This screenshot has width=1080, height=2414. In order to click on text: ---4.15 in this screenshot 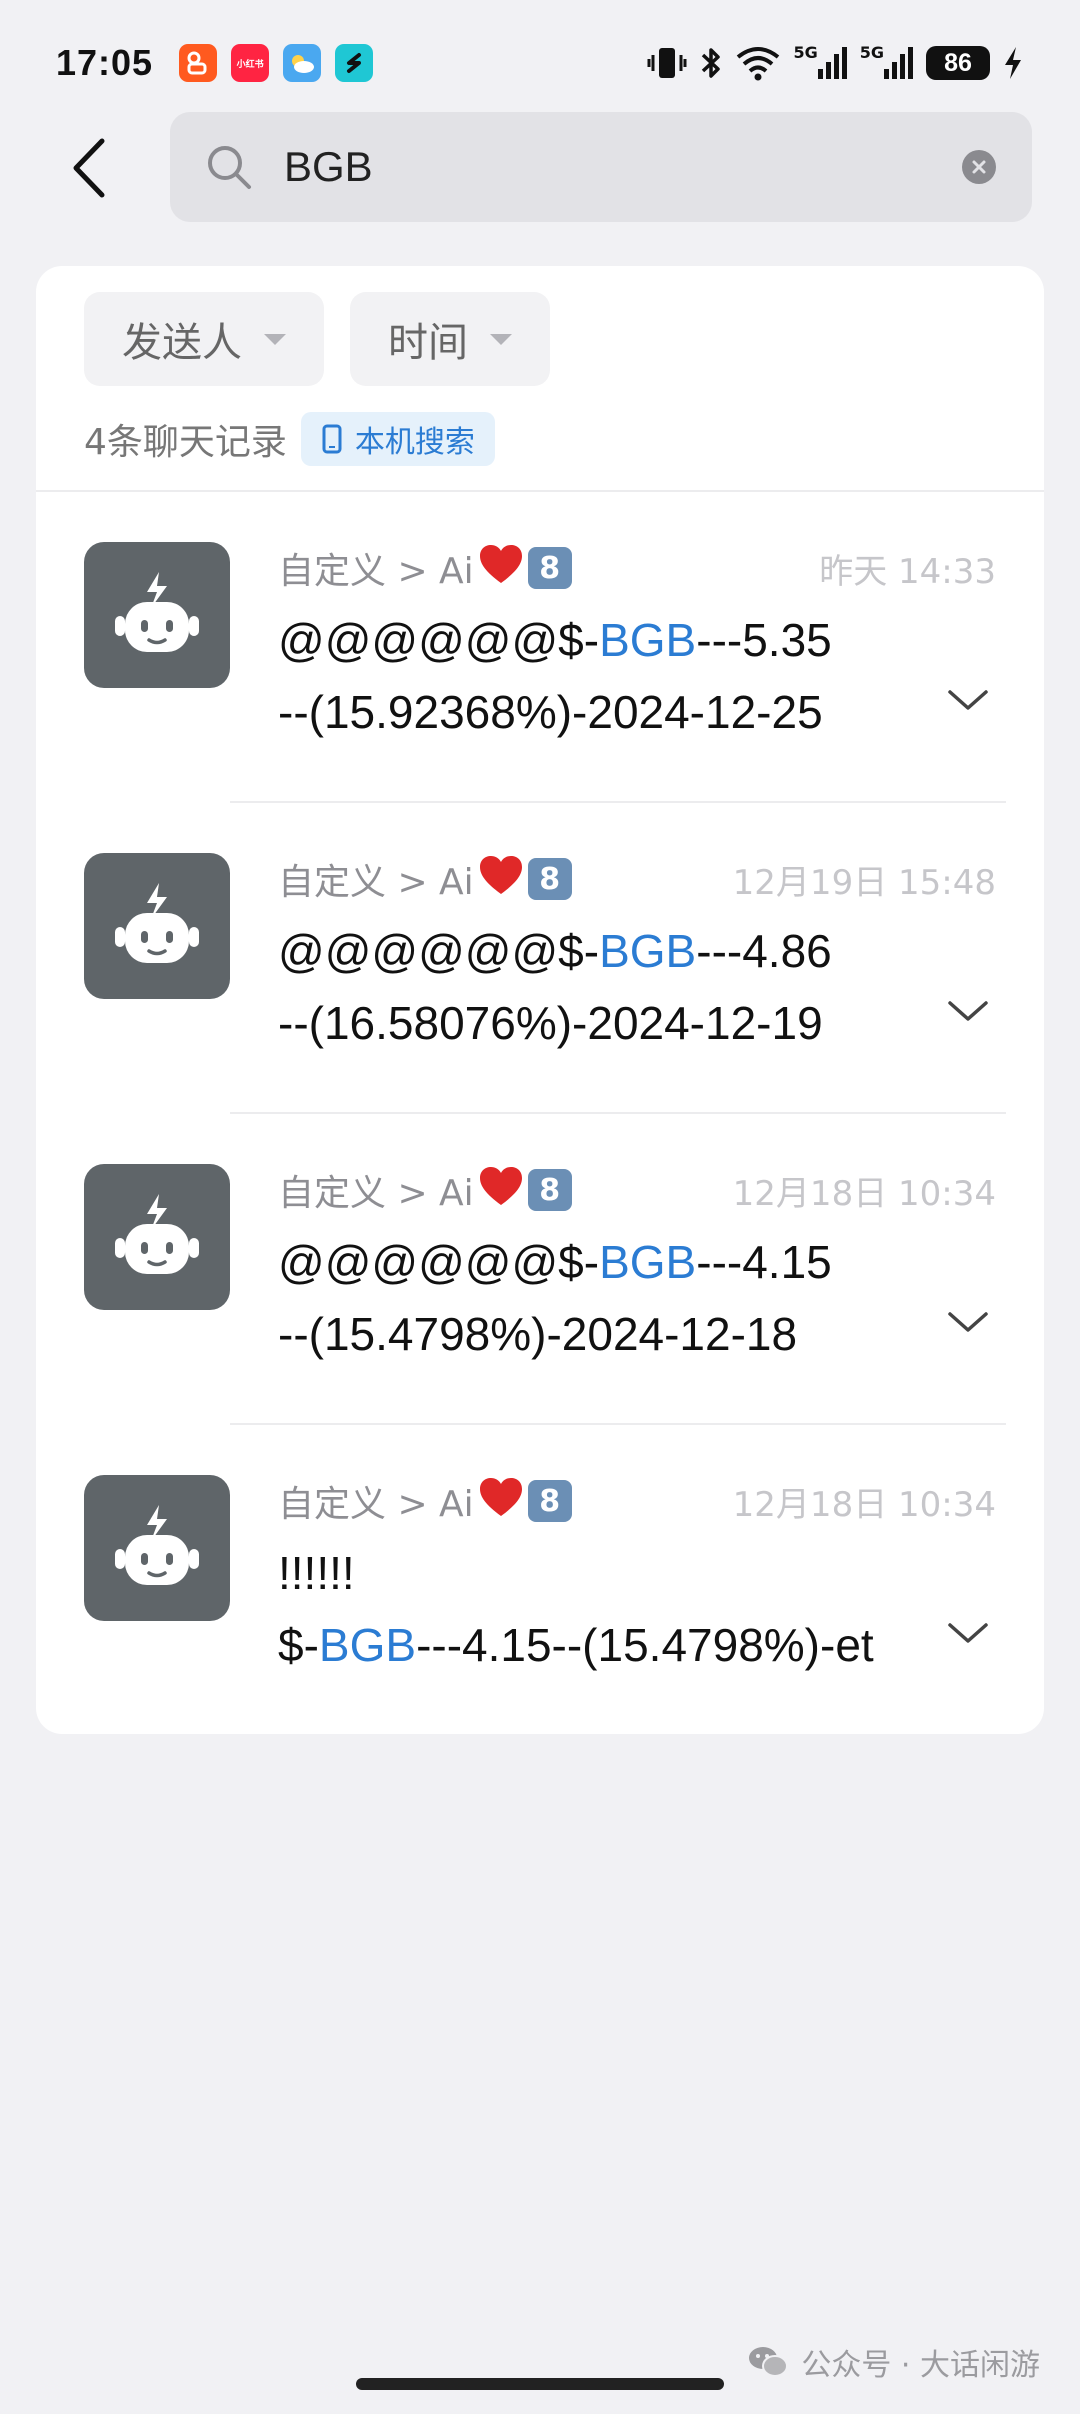, I will do `click(764, 1262)`.